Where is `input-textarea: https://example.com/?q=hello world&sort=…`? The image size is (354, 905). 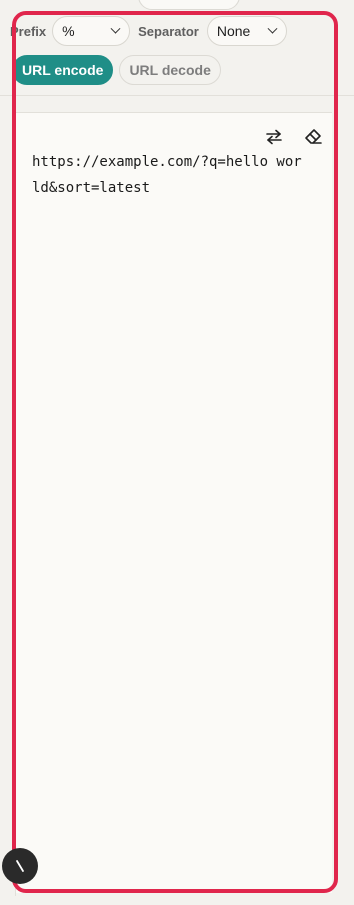 input-textarea: https://example.com/?q=hello world&sort=… is located at coordinates (167, 175).